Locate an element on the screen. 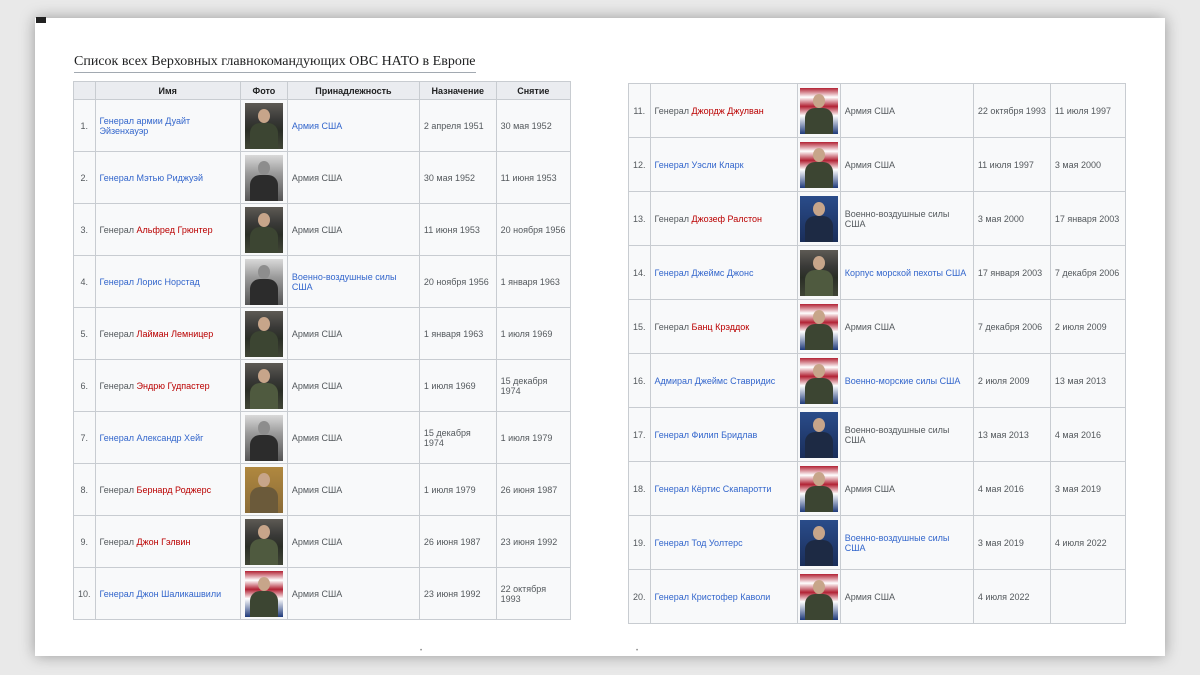  row-number: 3. is located at coordinates (84, 229).